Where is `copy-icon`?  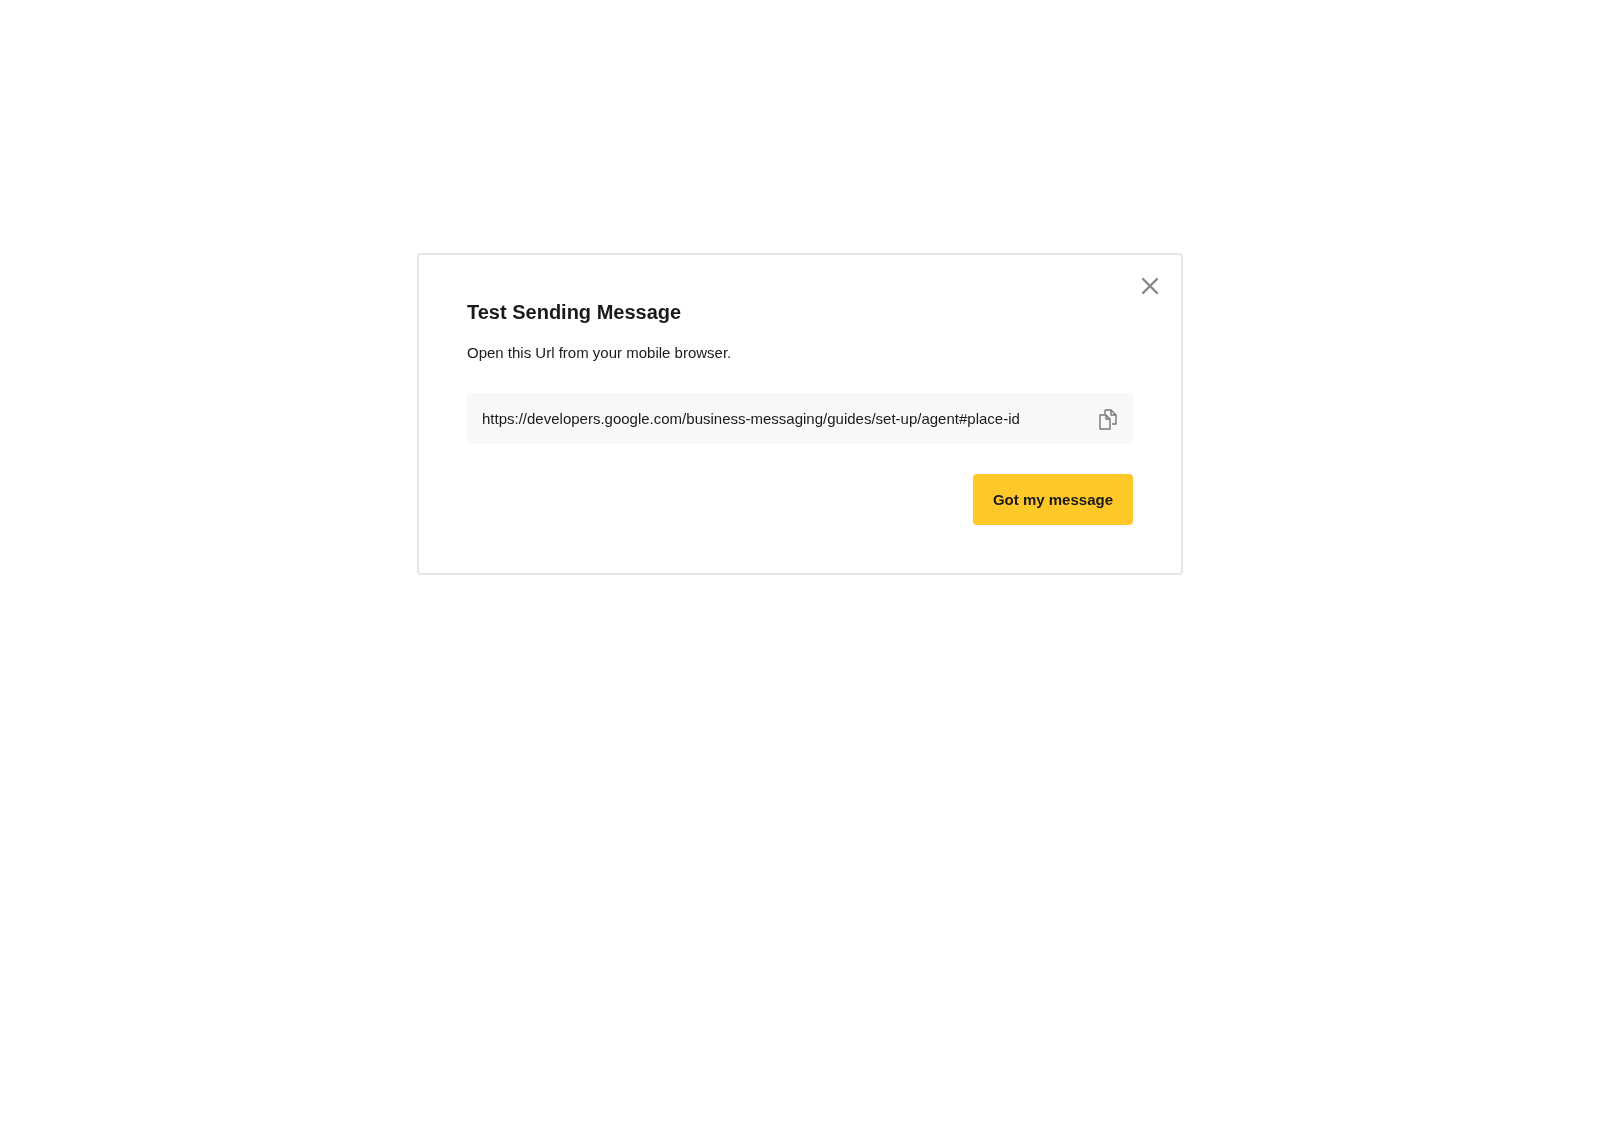 copy-icon is located at coordinates (1108, 418).